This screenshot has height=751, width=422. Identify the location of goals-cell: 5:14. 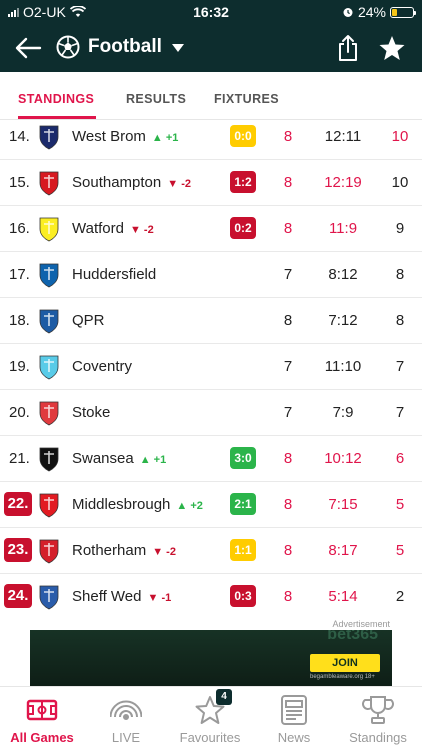
(343, 596).